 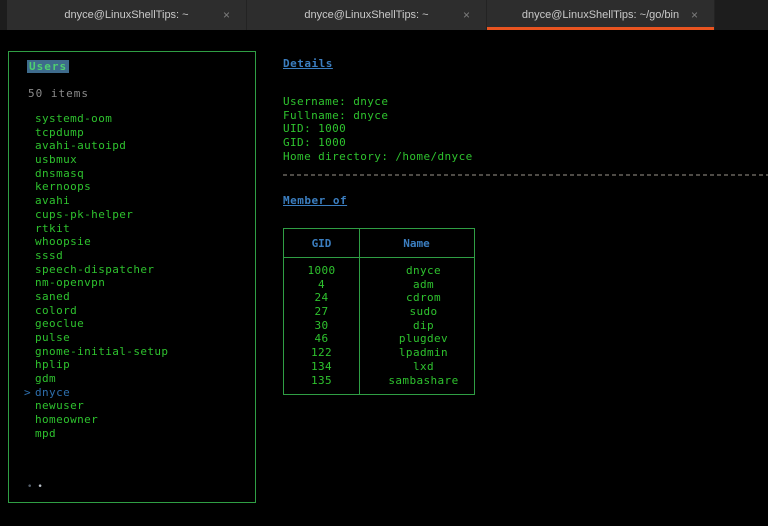 I want to click on username-label: mpd, so click(x=46, y=433).